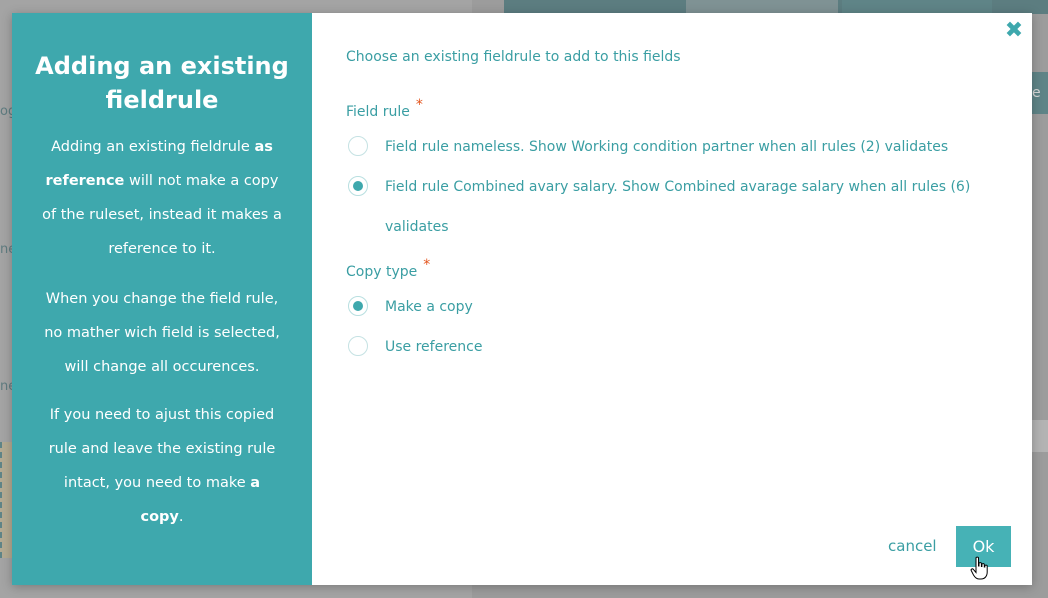 Image resolution: width=1048 pixels, height=598 pixels. Describe the element at coordinates (153, 147) in the screenshot. I see `info-text: Adding an existing fieldrule` at that location.